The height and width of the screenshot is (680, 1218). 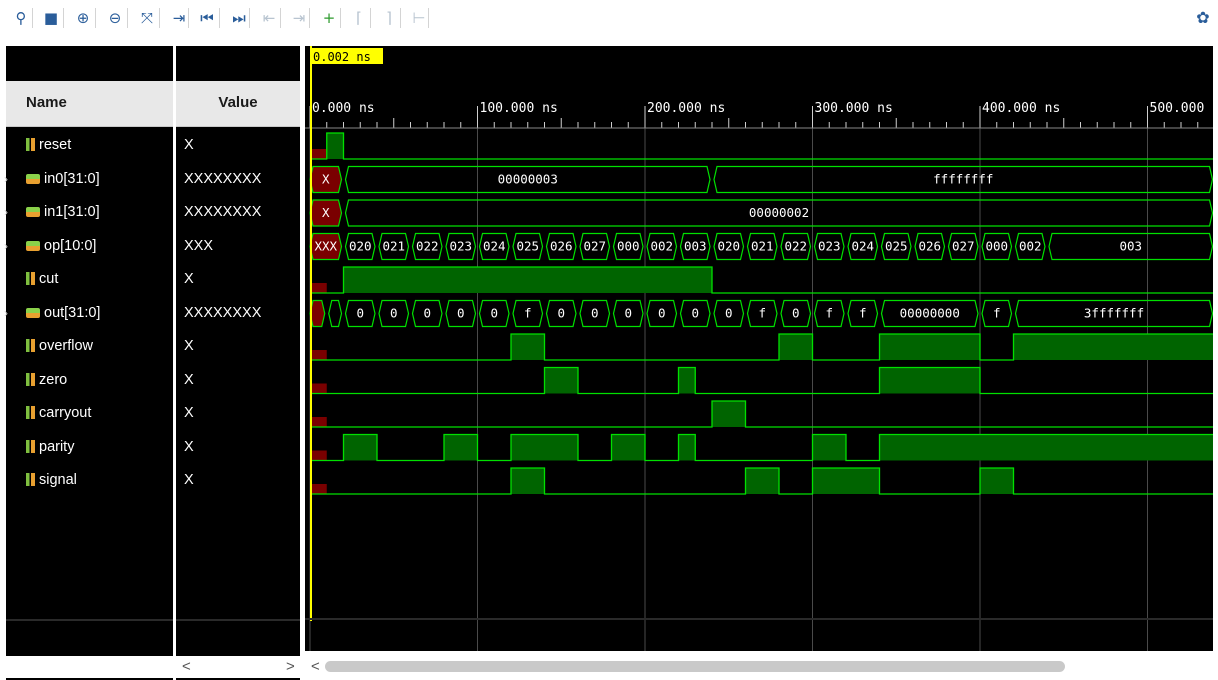 I want to click on signal-row-out: › out[31:0], so click(x=88, y=313).